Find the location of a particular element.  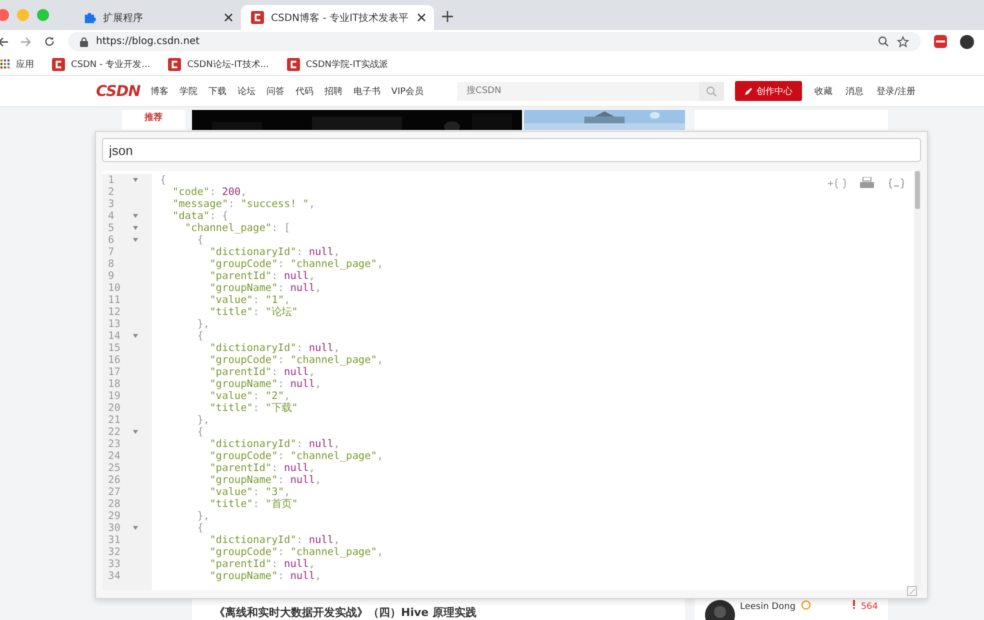

nav-link: 问答 is located at coordinates (275, 91).